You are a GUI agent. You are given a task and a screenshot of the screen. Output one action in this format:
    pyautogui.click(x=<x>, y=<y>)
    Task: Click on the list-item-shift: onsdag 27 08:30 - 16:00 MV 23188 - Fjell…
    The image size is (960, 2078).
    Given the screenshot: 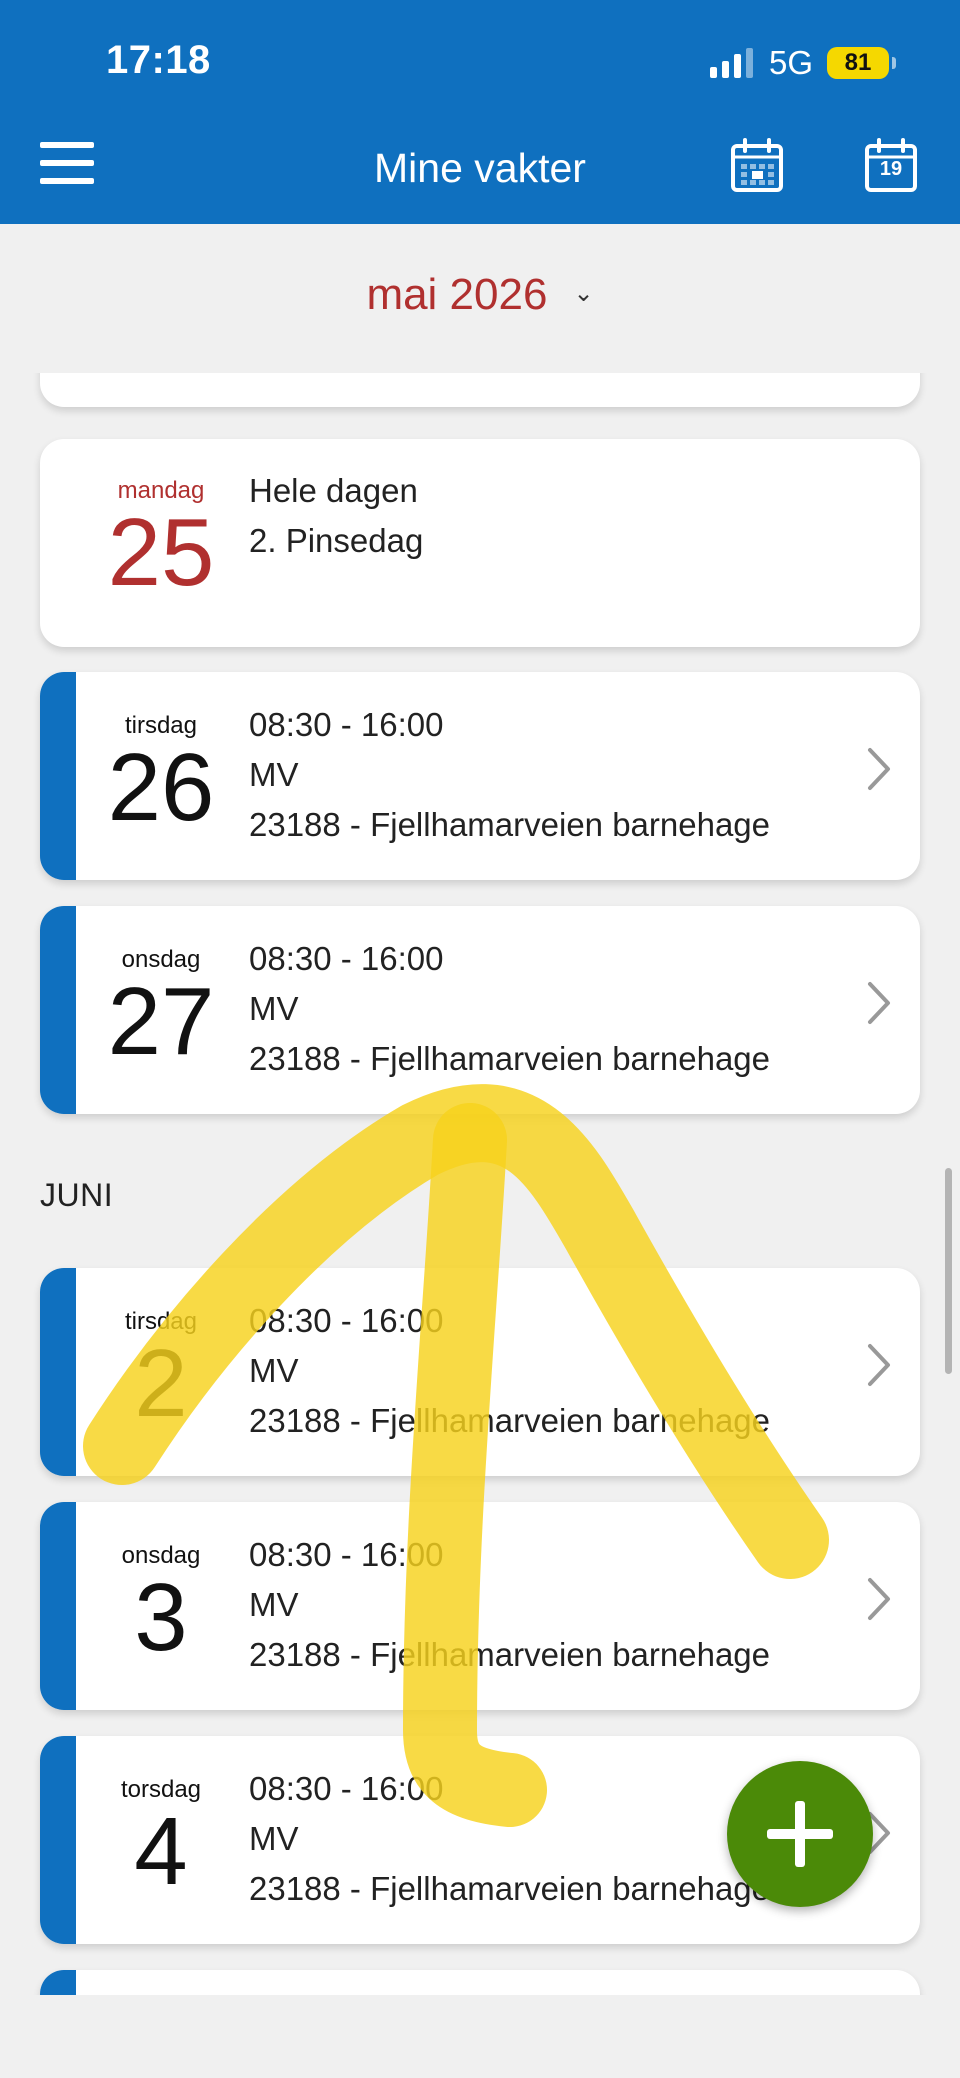 What is the action you would take?
    pyautogui.click(x=480, y=1010)
    